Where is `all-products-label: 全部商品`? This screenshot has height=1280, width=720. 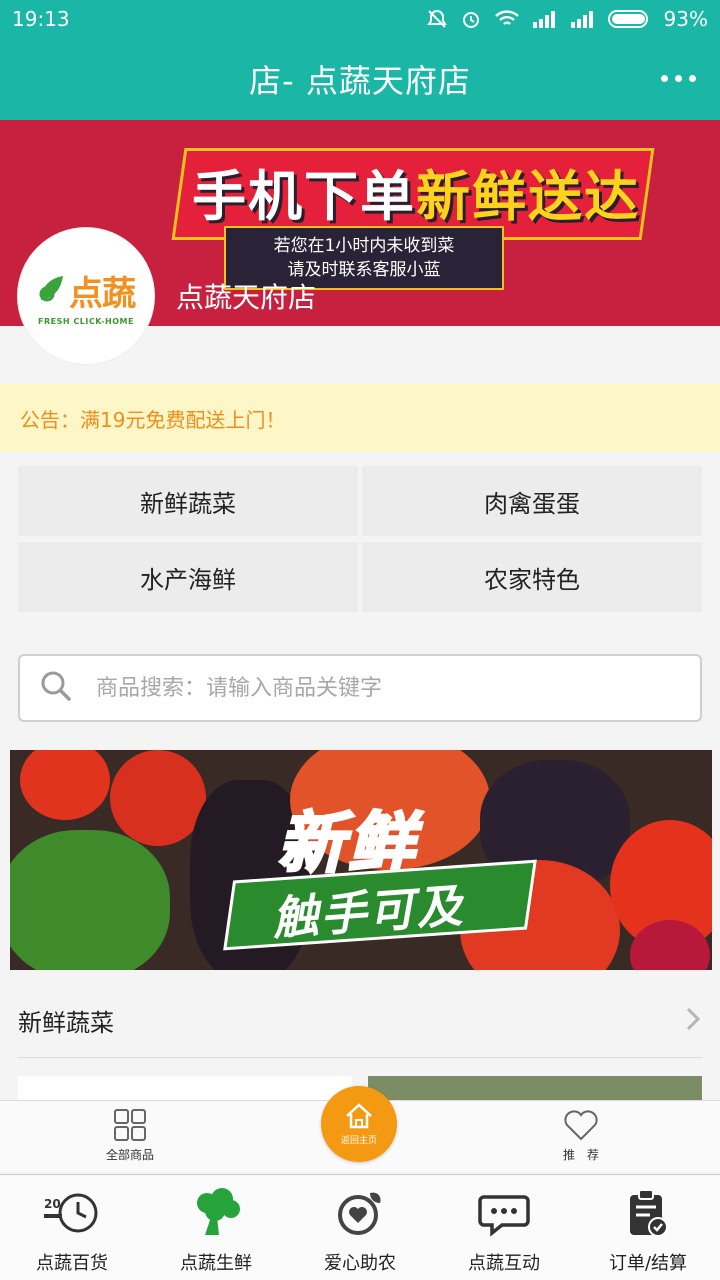 all-products-label: 全部商品 is located at coordinates (130, 1155).